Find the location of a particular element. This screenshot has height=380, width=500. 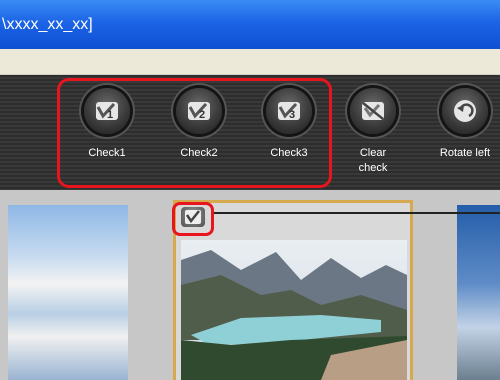

thumbnail-partial-right is located at coordinates (478, 292).